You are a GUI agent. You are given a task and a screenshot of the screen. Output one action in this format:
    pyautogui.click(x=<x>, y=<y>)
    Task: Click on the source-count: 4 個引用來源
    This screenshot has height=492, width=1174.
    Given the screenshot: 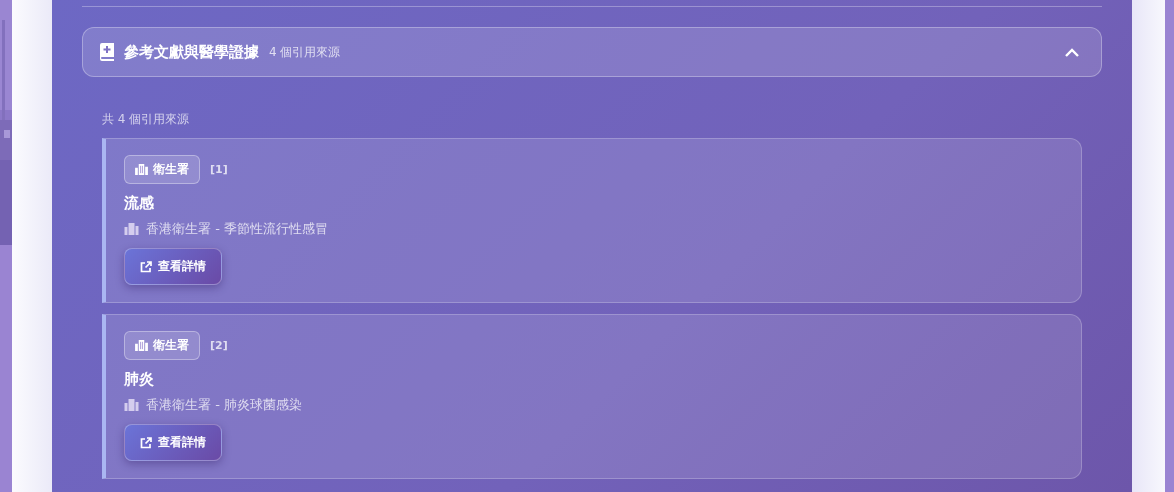 What is the action you would take?
    pyautogui.click(x=305, y=52)
    